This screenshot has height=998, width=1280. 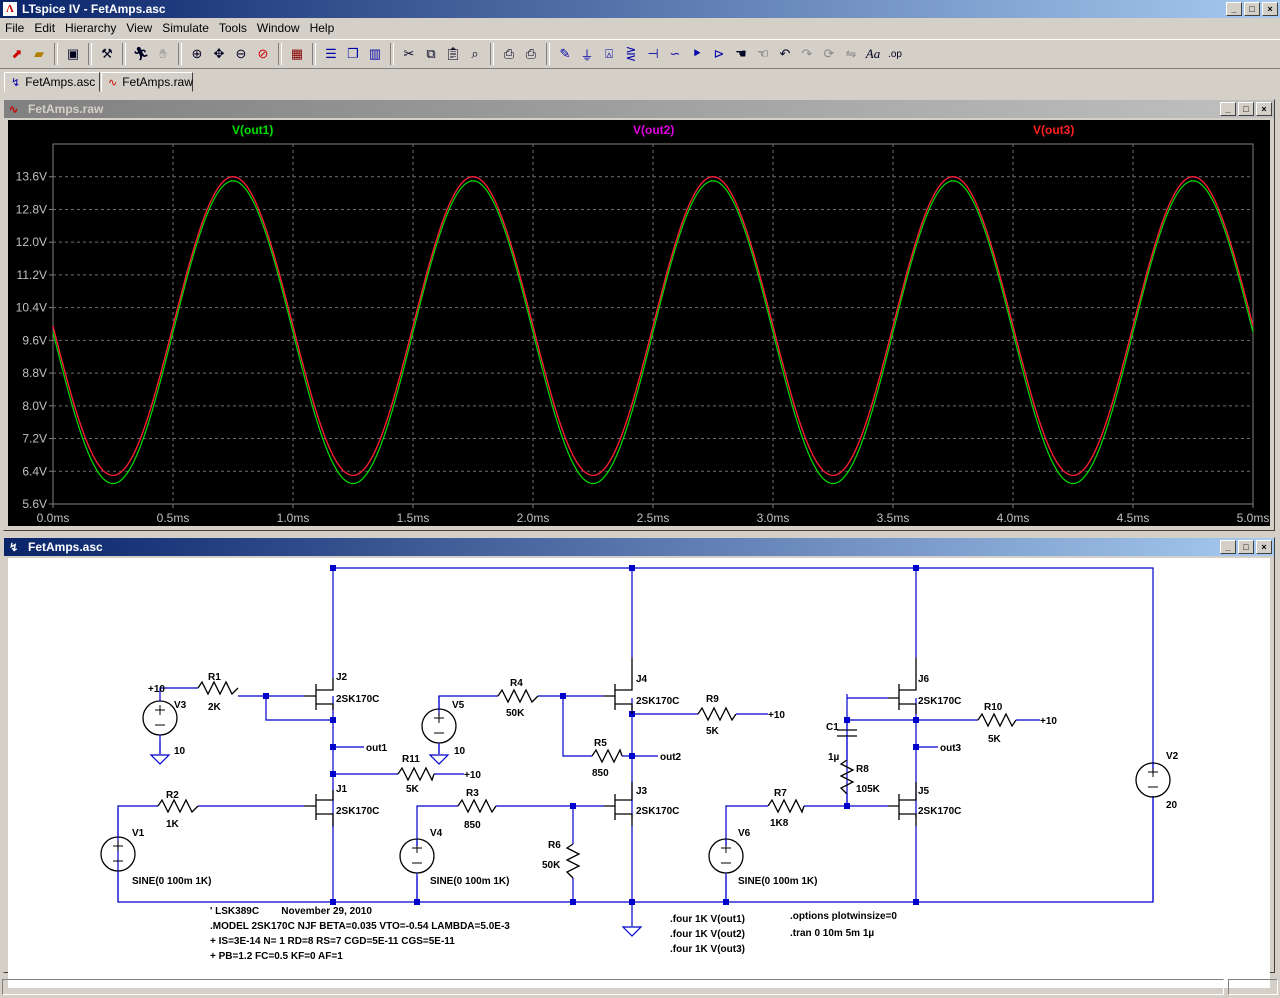 I want to click on value-r6: 50K, so click(x=551, y=865).